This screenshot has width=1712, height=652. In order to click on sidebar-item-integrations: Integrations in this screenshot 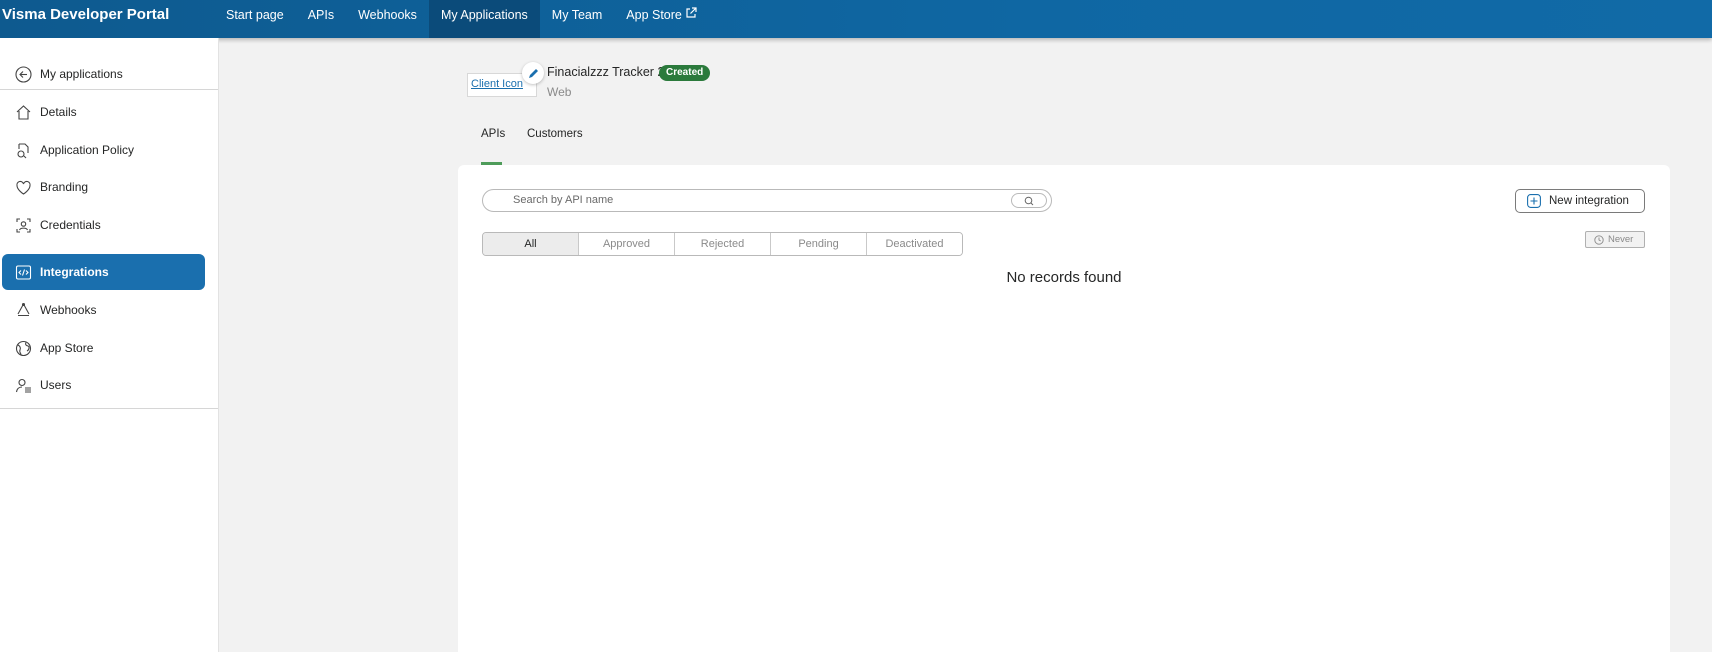, I will do `click(103, 272)`.